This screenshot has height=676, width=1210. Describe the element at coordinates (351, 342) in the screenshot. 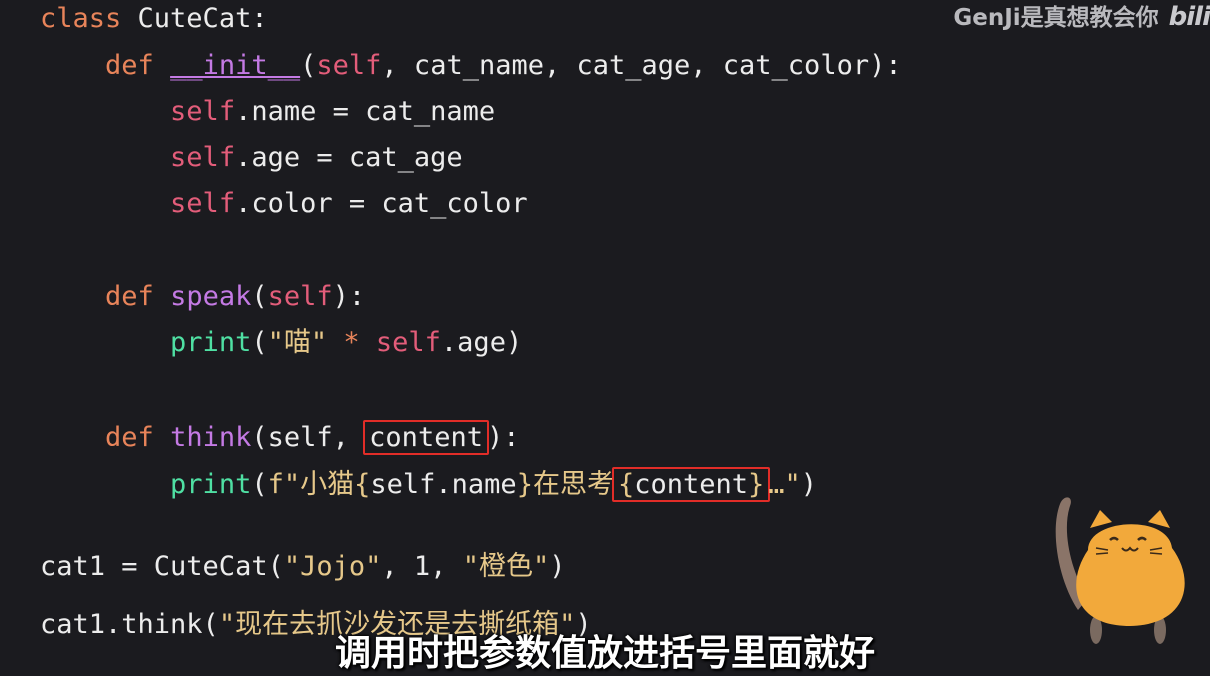

I see `operator: *` at that location.